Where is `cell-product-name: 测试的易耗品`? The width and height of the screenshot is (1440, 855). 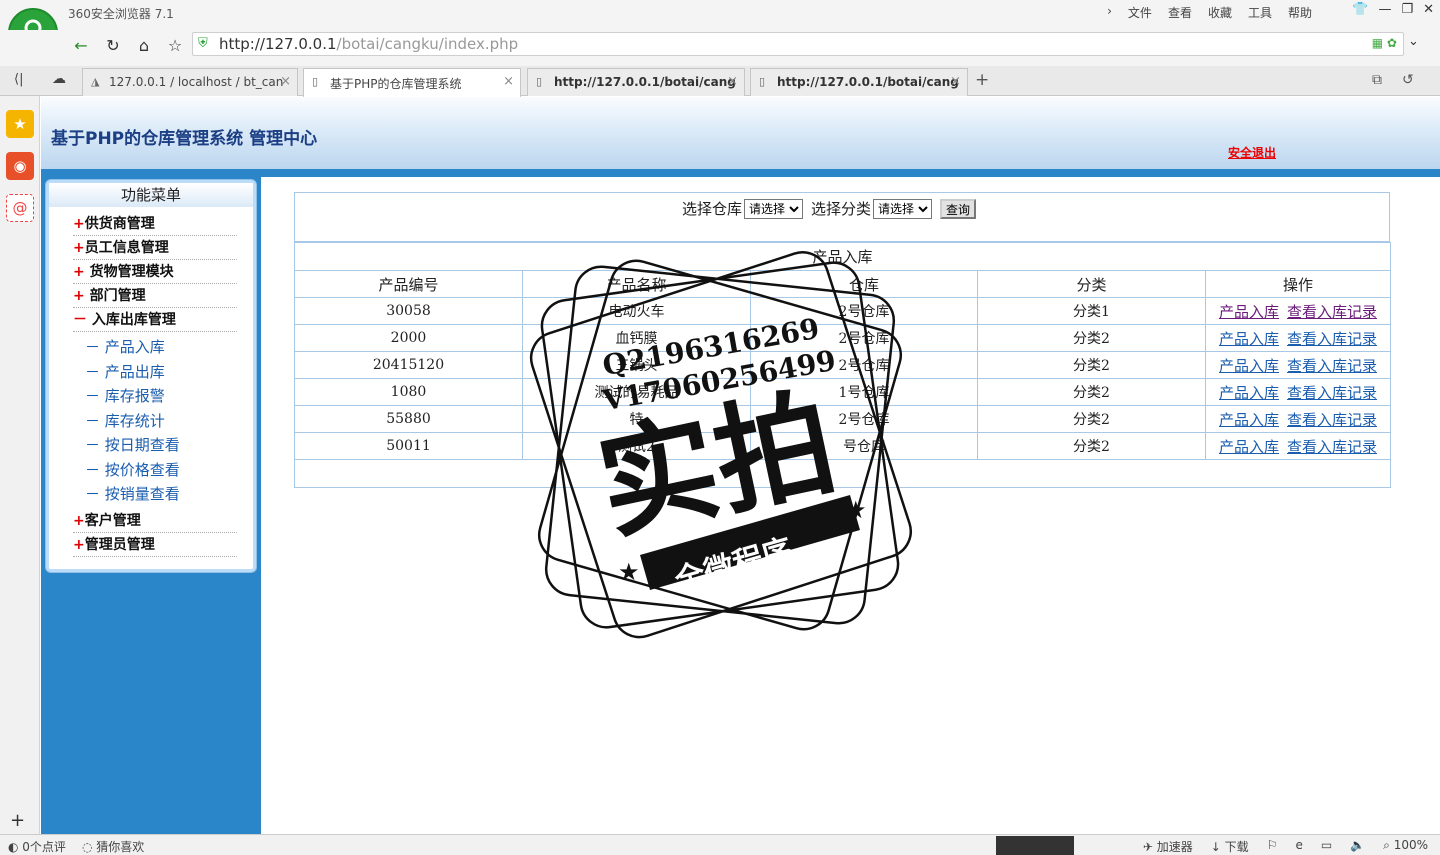 cell-product-name: 测试的易耗品 is located at coordinates (636, 392).